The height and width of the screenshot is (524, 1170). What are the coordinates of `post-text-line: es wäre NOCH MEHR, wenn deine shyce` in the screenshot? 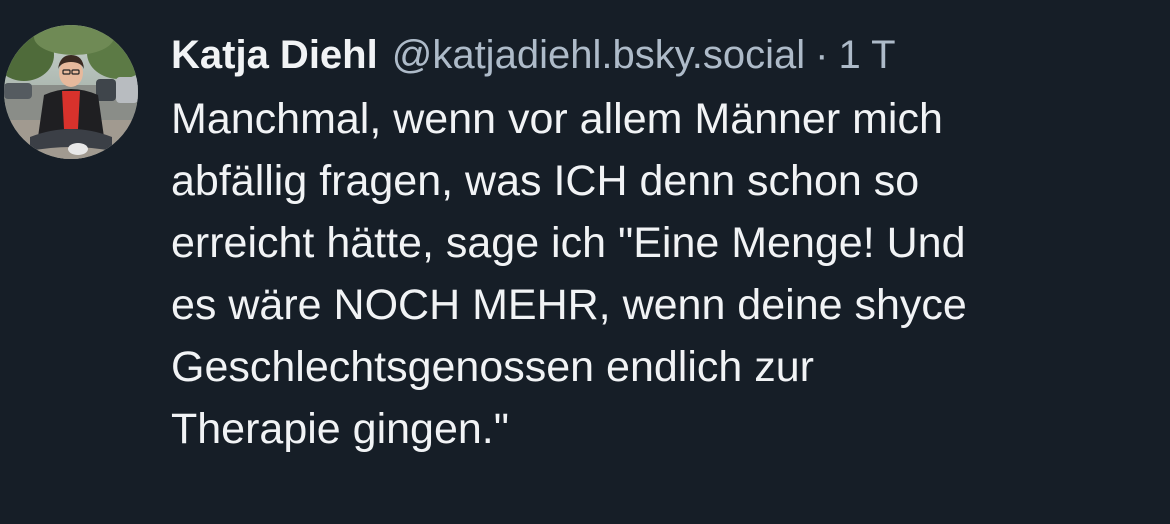 It's located at (569, 305).